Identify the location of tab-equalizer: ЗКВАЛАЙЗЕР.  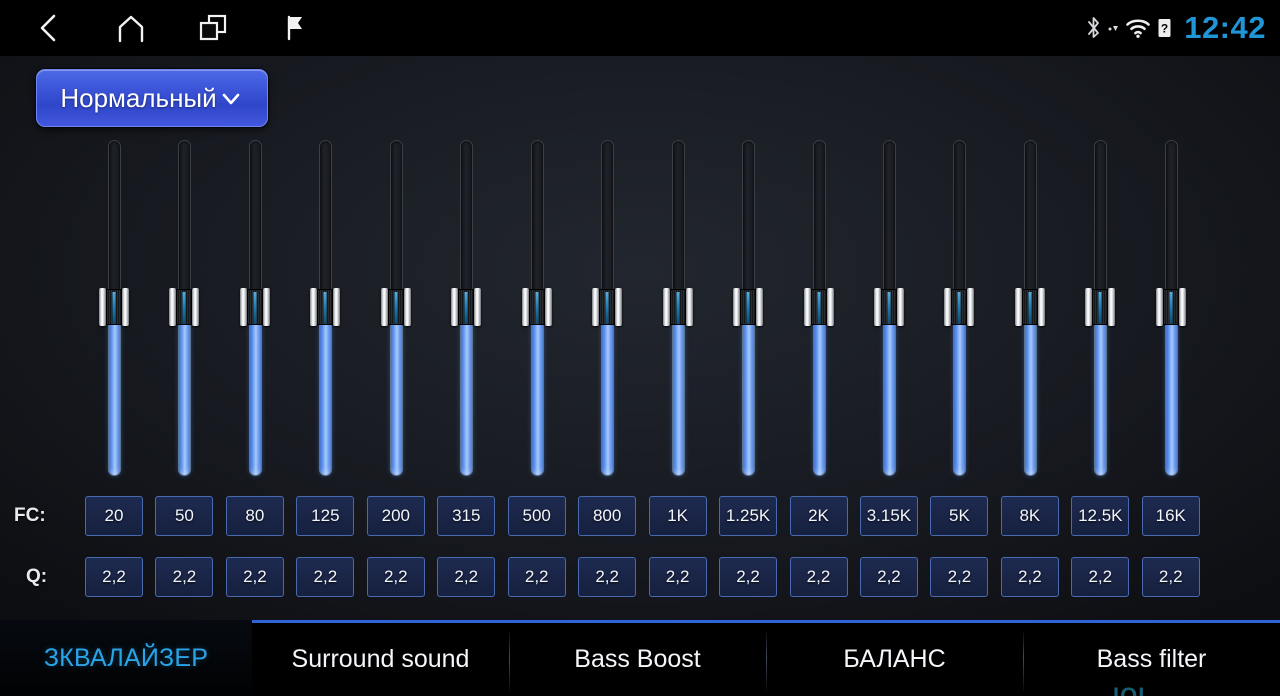
(126, 658).